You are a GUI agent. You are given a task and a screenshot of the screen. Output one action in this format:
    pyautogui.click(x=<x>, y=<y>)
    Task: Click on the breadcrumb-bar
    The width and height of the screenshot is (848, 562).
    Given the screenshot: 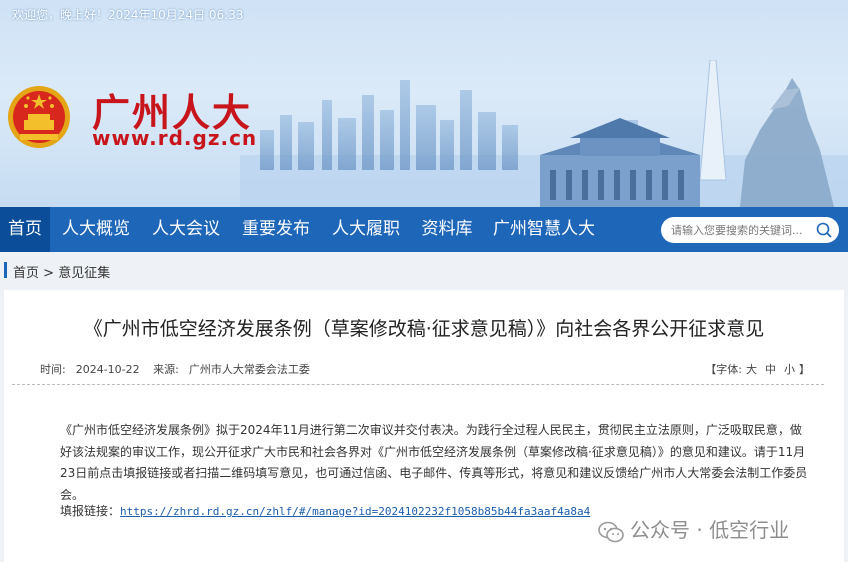 What is the action you would take?
    pyautogui.click(x=424, y=271)
    